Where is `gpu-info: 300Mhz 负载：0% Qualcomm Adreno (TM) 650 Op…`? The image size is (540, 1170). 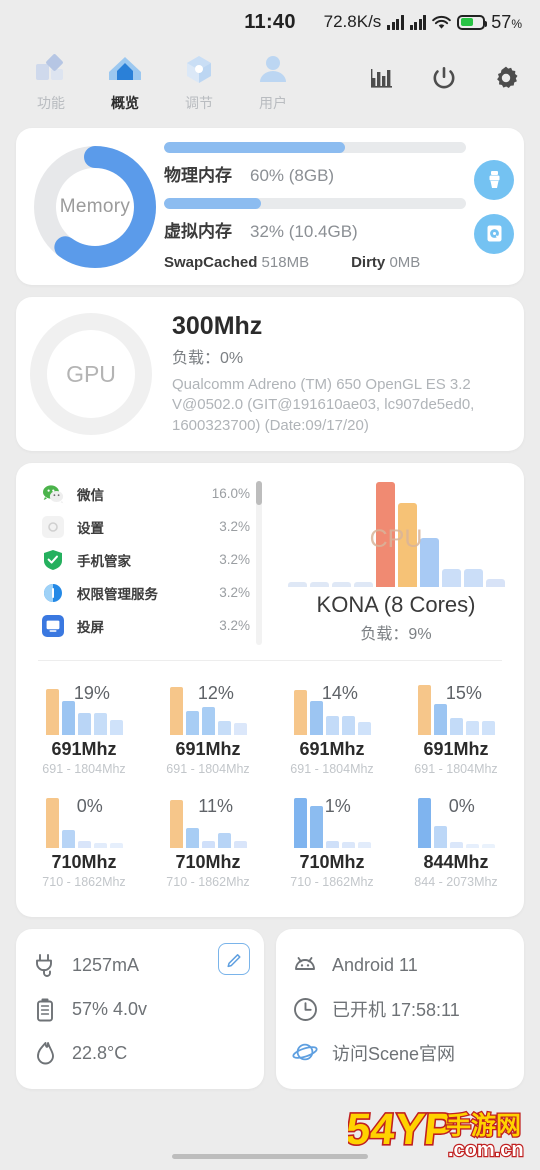
gpu-info: 300Mhz 负载：0% Qualcomm Adreno (TM) 650 Op… is located at coordinates (331, 374).